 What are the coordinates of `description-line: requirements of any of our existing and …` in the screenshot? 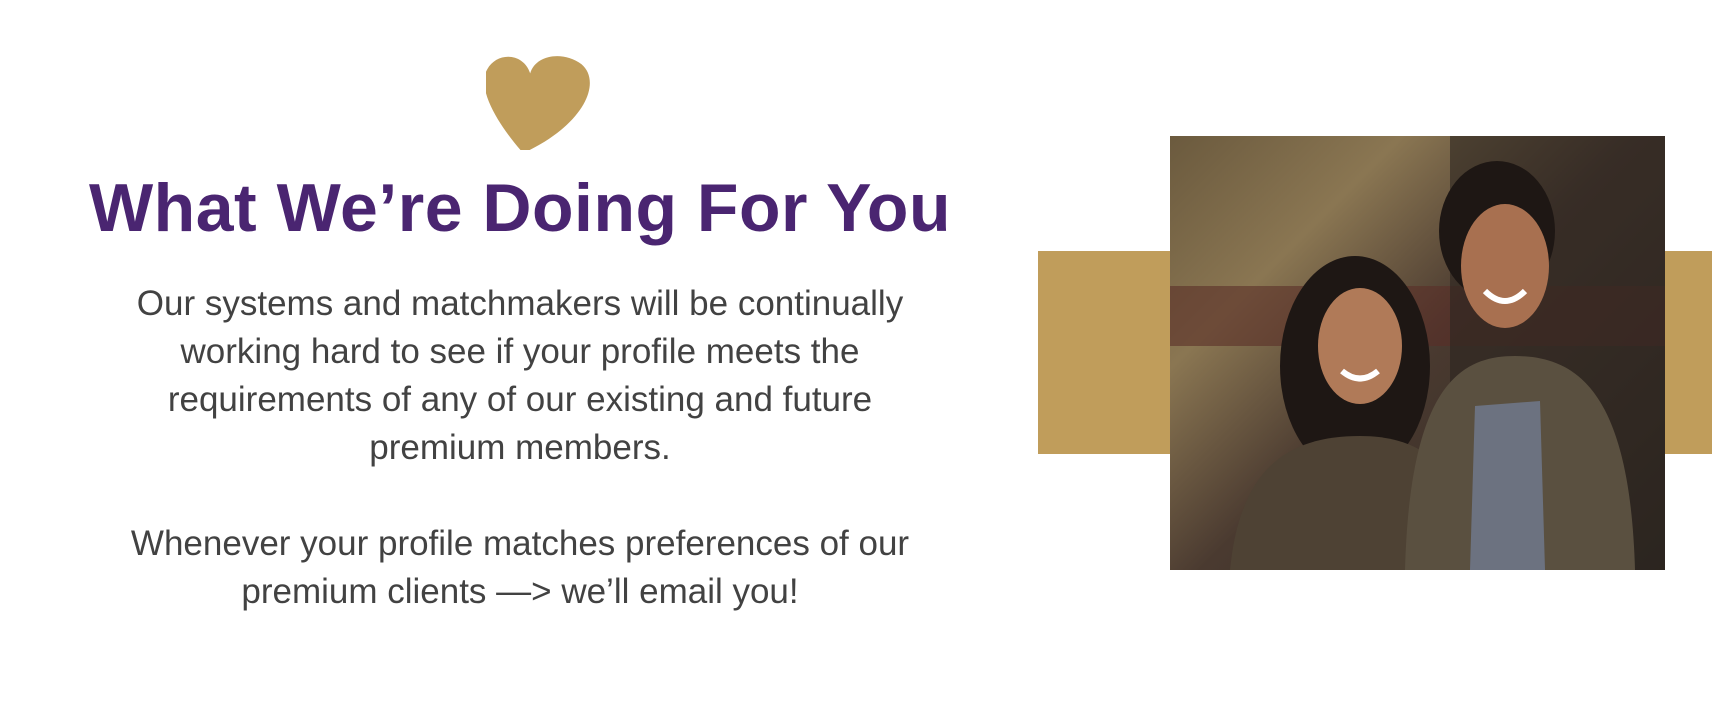 It's located at (520, 399).